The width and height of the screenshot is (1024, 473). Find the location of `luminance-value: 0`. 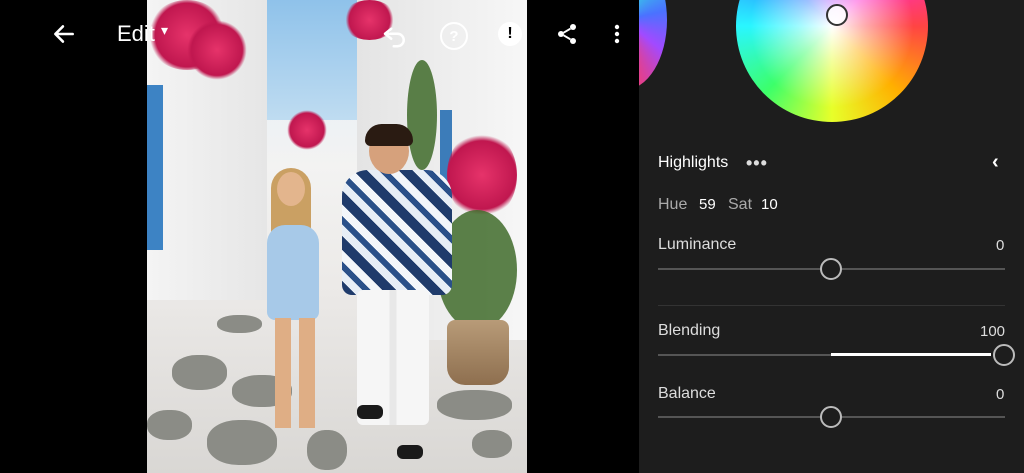

luminance-value: 0 is located at coordinates (1000, 245).